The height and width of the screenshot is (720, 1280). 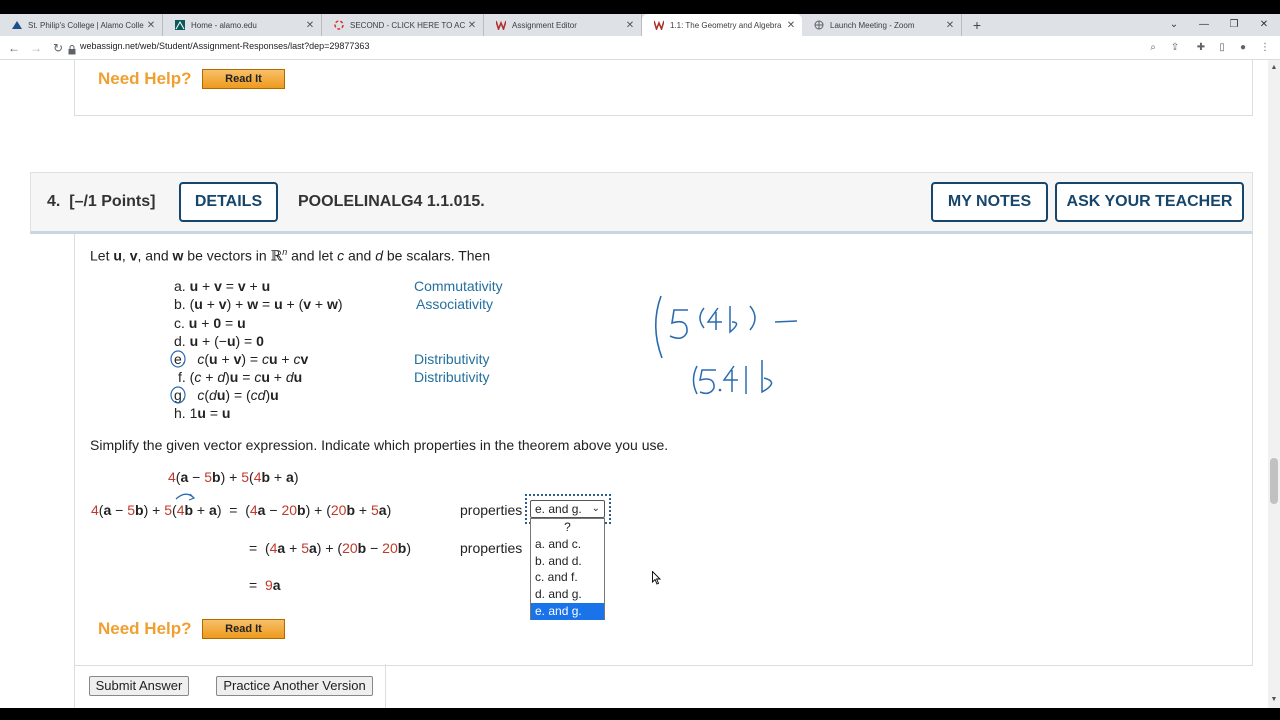 What do you see at coordinates (1201, 48) in the screenshot?
I see `extensions-icon: ✚` at bounding box center [1201, 48].